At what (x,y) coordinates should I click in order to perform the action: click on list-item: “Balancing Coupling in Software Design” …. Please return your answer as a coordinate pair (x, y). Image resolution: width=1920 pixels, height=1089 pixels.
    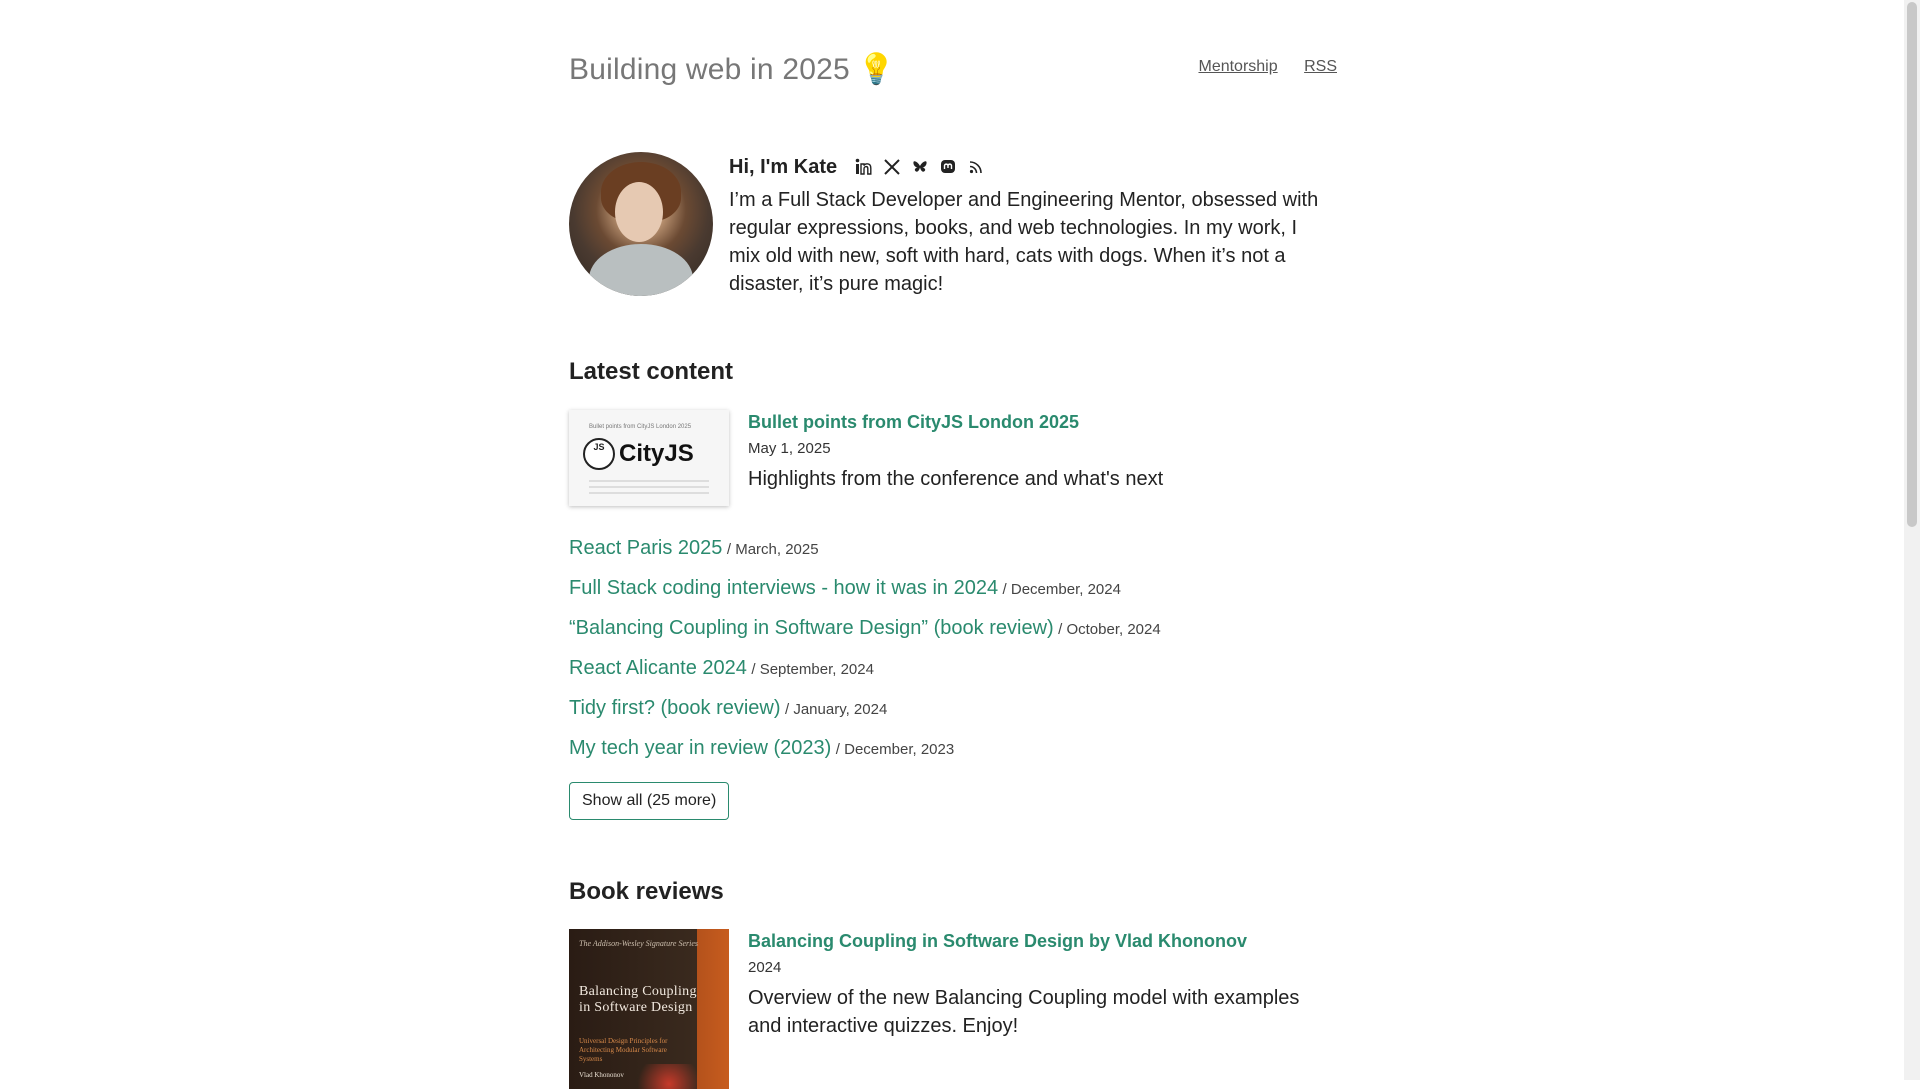
    Looking at the image, I should click on (953, 632).